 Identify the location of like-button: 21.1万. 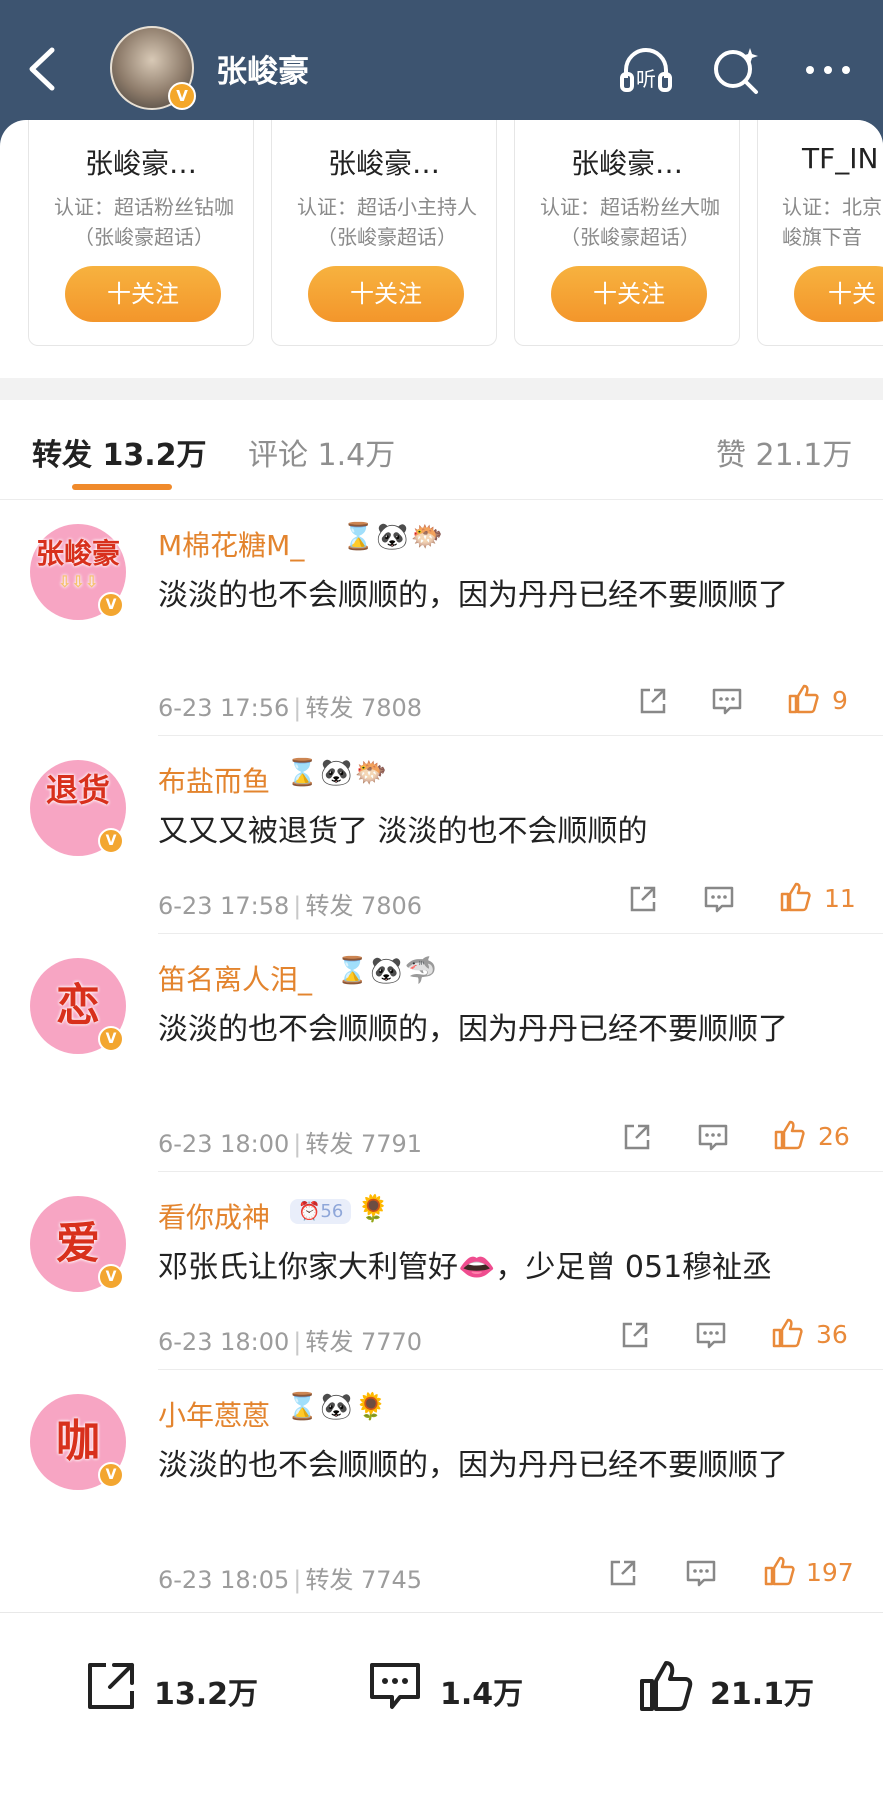
(731, 1687).